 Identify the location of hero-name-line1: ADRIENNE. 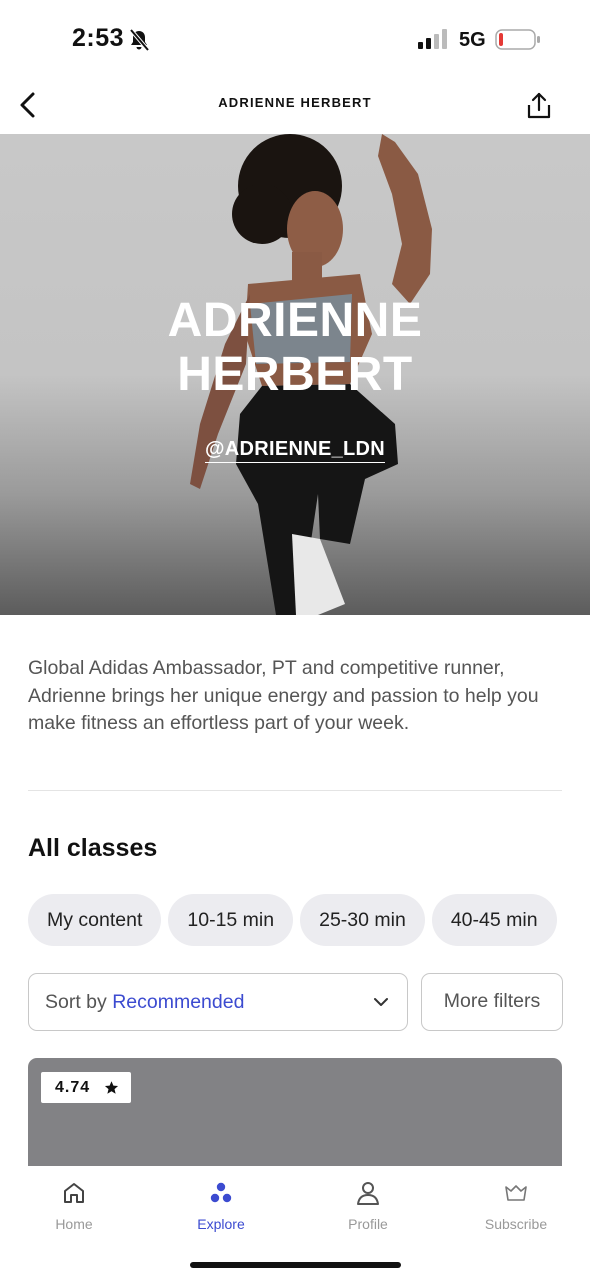
(295, 320).